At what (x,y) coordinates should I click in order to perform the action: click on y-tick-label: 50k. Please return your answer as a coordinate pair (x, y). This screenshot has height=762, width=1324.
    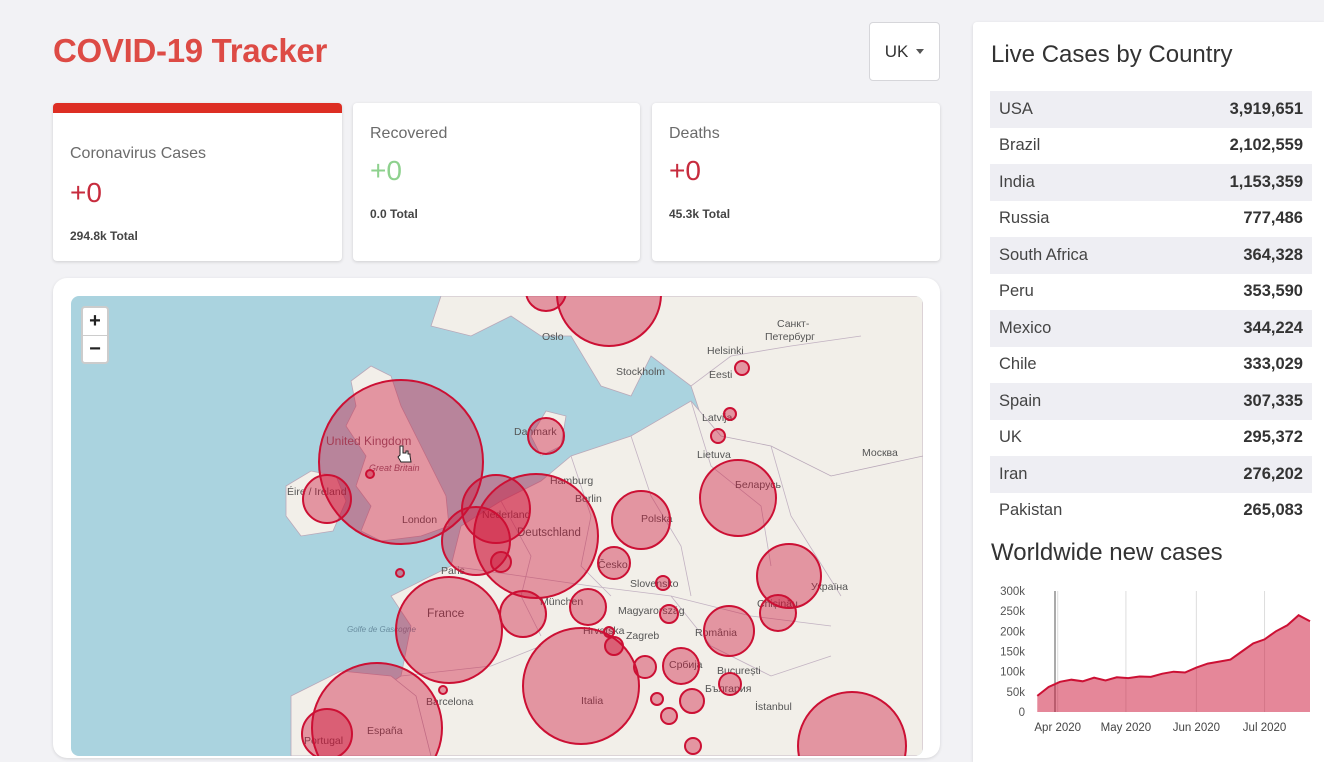
    Looking at the image, I should click on (1015, 693).